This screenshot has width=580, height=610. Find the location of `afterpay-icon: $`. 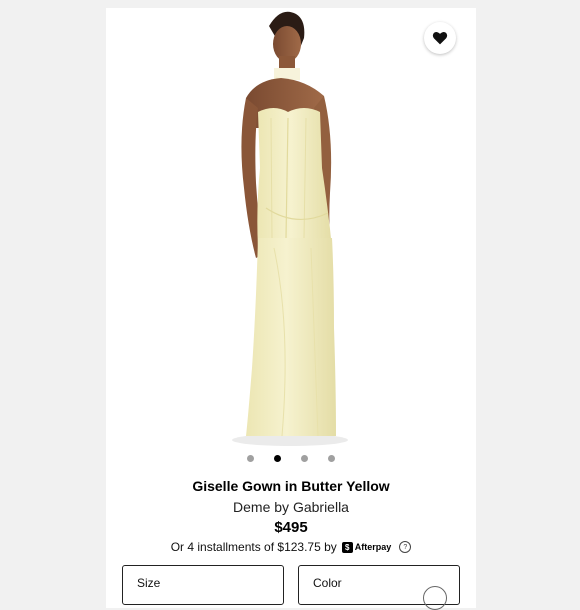

afterpay-icon: $ is located at coordinates (347, 547).